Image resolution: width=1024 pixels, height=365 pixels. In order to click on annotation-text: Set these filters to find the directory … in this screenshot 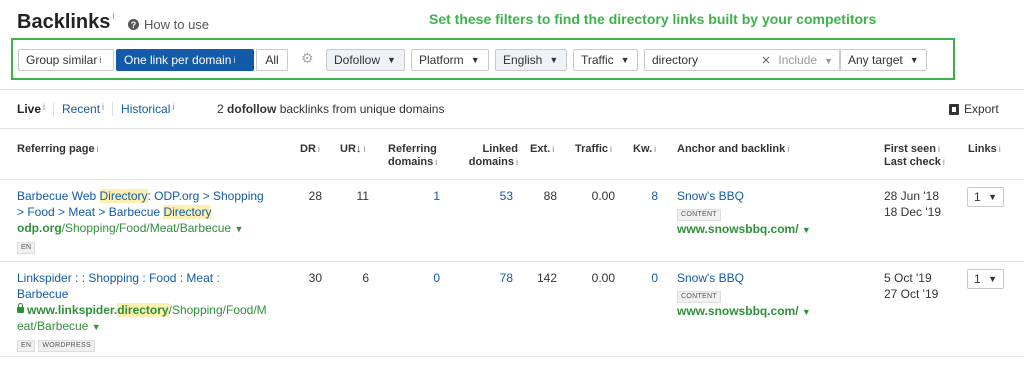, I will do `click(653, 19)`.